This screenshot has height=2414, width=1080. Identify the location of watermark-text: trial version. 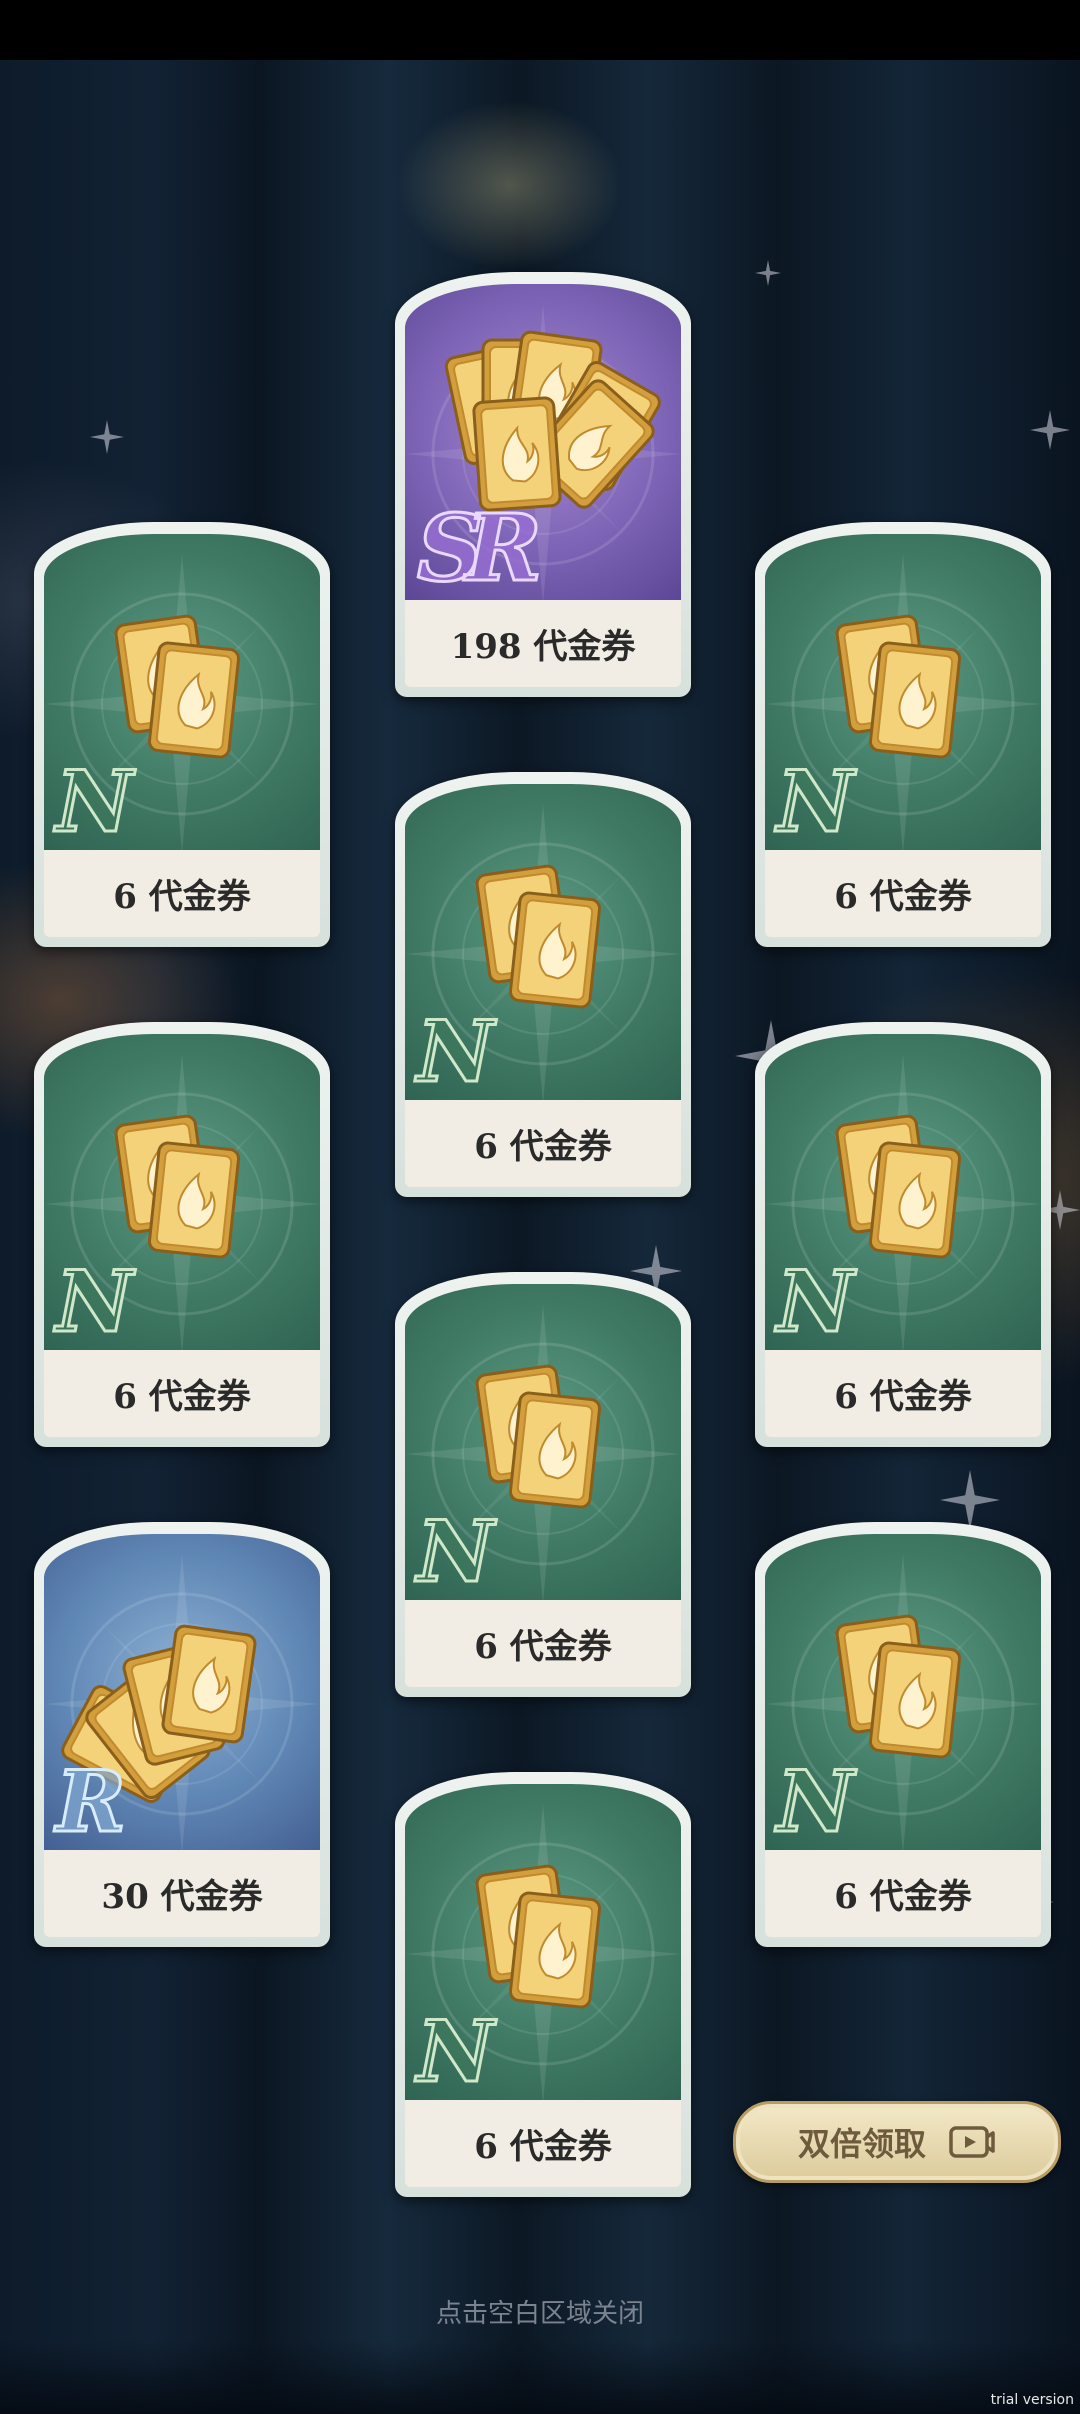
(1032, 2400).